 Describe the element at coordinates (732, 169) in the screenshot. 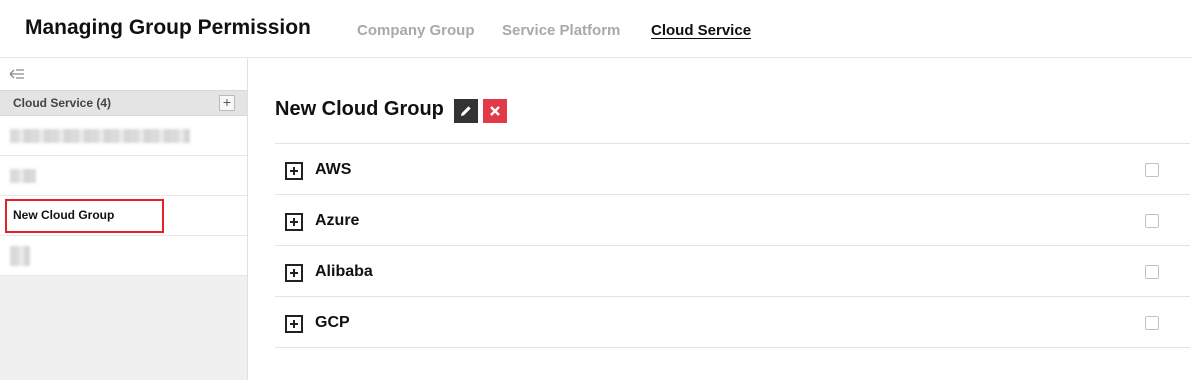

I see `provider-row-aws: AWS` at that location.